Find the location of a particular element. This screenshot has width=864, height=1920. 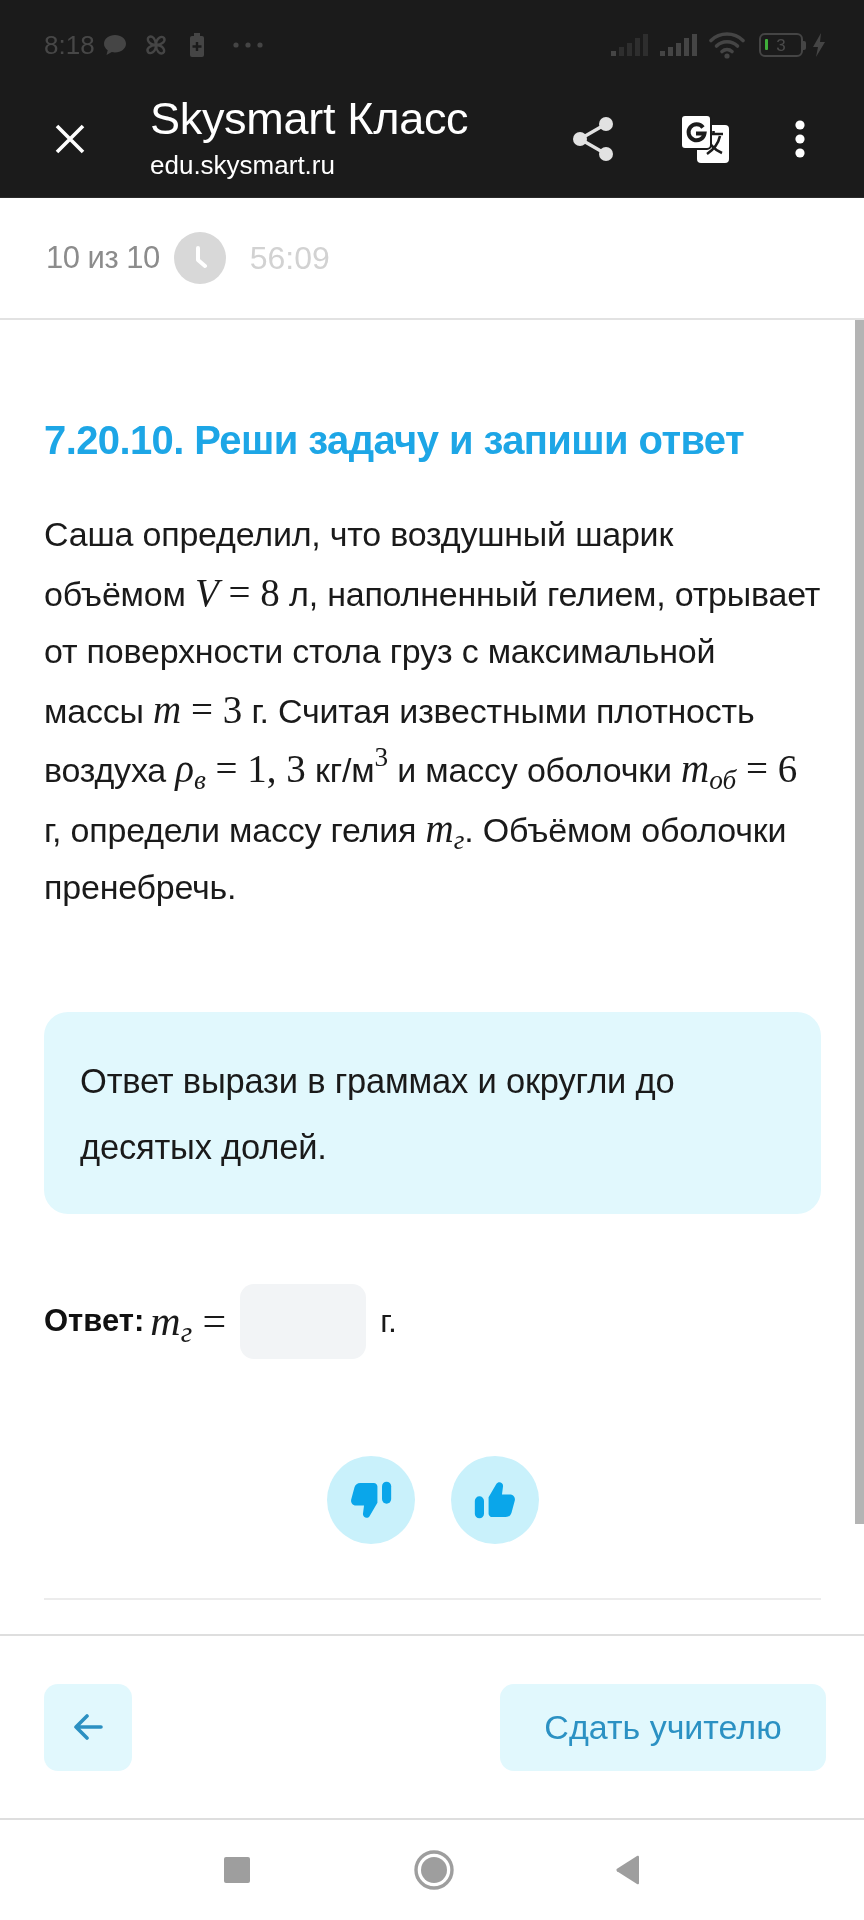

more-dots-icon is located at coordinates (247, 45).